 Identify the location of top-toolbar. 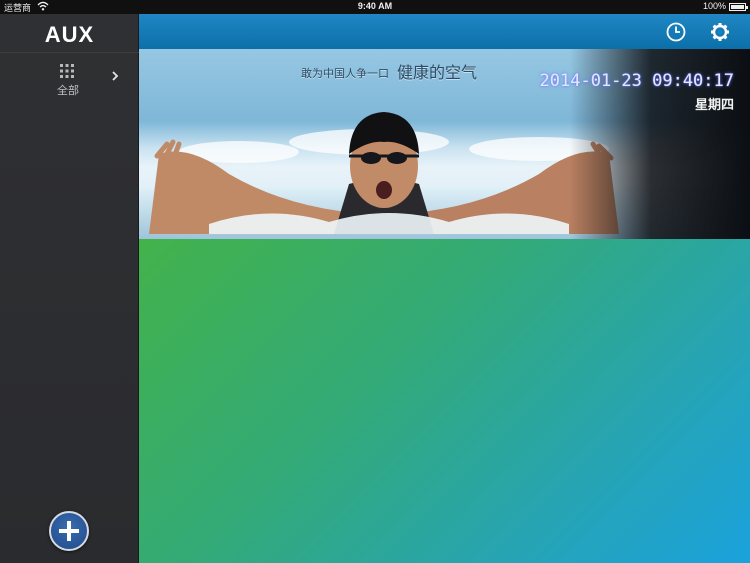
(444, 31).